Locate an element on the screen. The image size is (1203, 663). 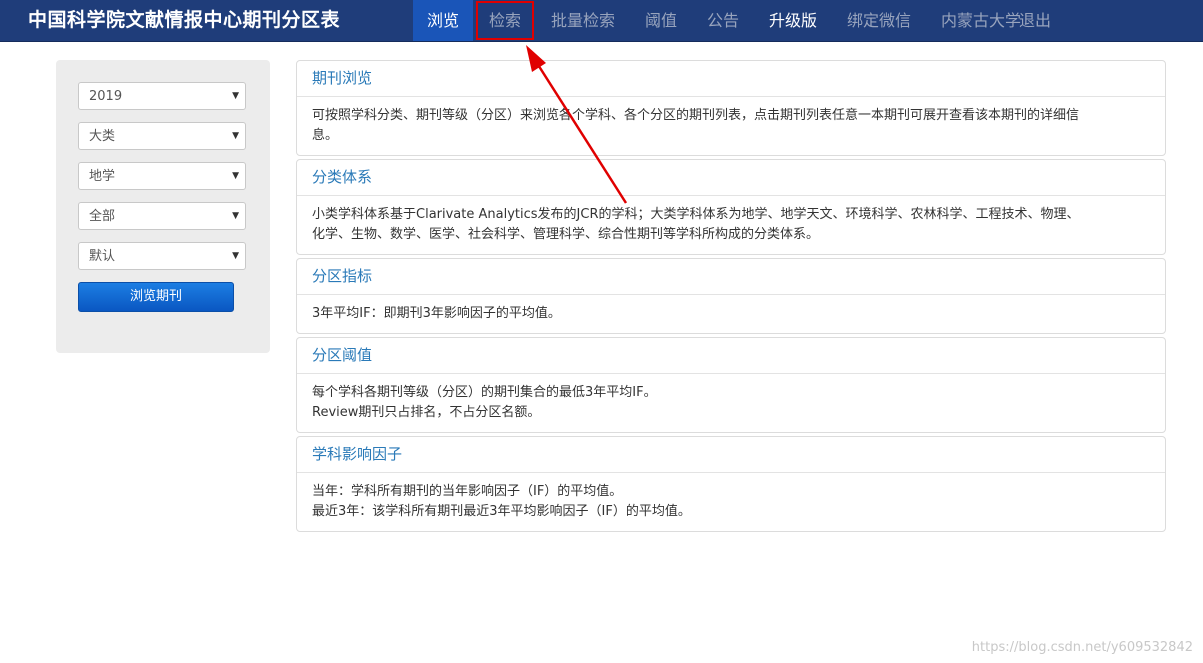
annotation-arrowhead-icon is located at coordinates (536, 58).